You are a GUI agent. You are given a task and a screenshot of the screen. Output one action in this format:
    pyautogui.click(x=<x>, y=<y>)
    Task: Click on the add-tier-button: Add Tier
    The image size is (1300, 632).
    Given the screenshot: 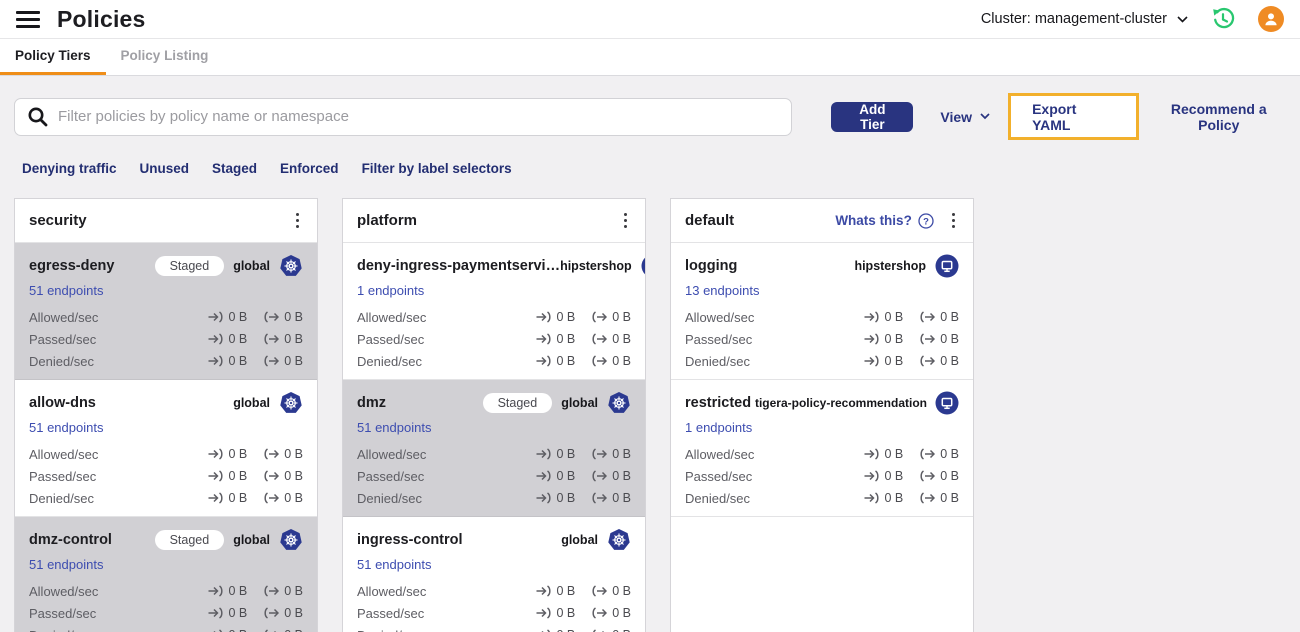 What is the action you would take?
    pyautogui.click(x=872, y=116)
    